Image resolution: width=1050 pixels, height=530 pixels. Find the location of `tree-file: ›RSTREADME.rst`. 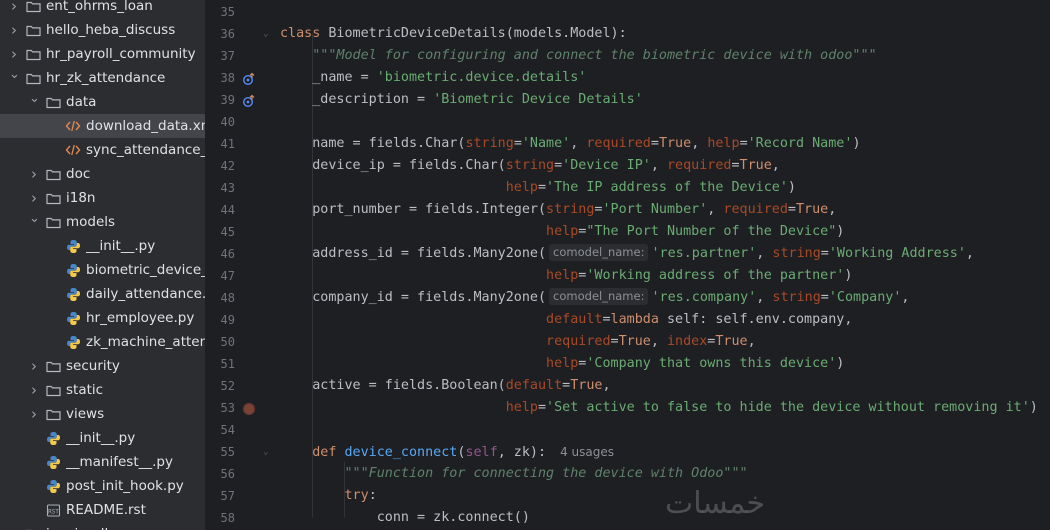

tree-file: ›RSTREADME.rst is located at coordinates (102, 510).